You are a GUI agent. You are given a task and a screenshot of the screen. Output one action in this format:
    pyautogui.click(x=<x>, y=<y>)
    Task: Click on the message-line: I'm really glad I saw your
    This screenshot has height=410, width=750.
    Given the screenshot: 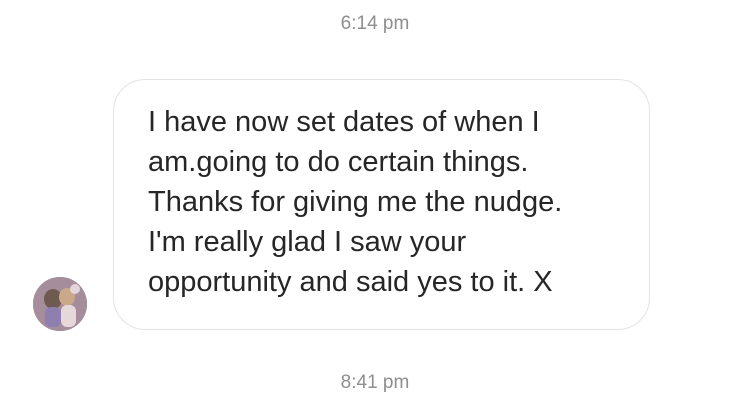 What is the action you would take?
    pyautogui.click(x=307, y=242)
    